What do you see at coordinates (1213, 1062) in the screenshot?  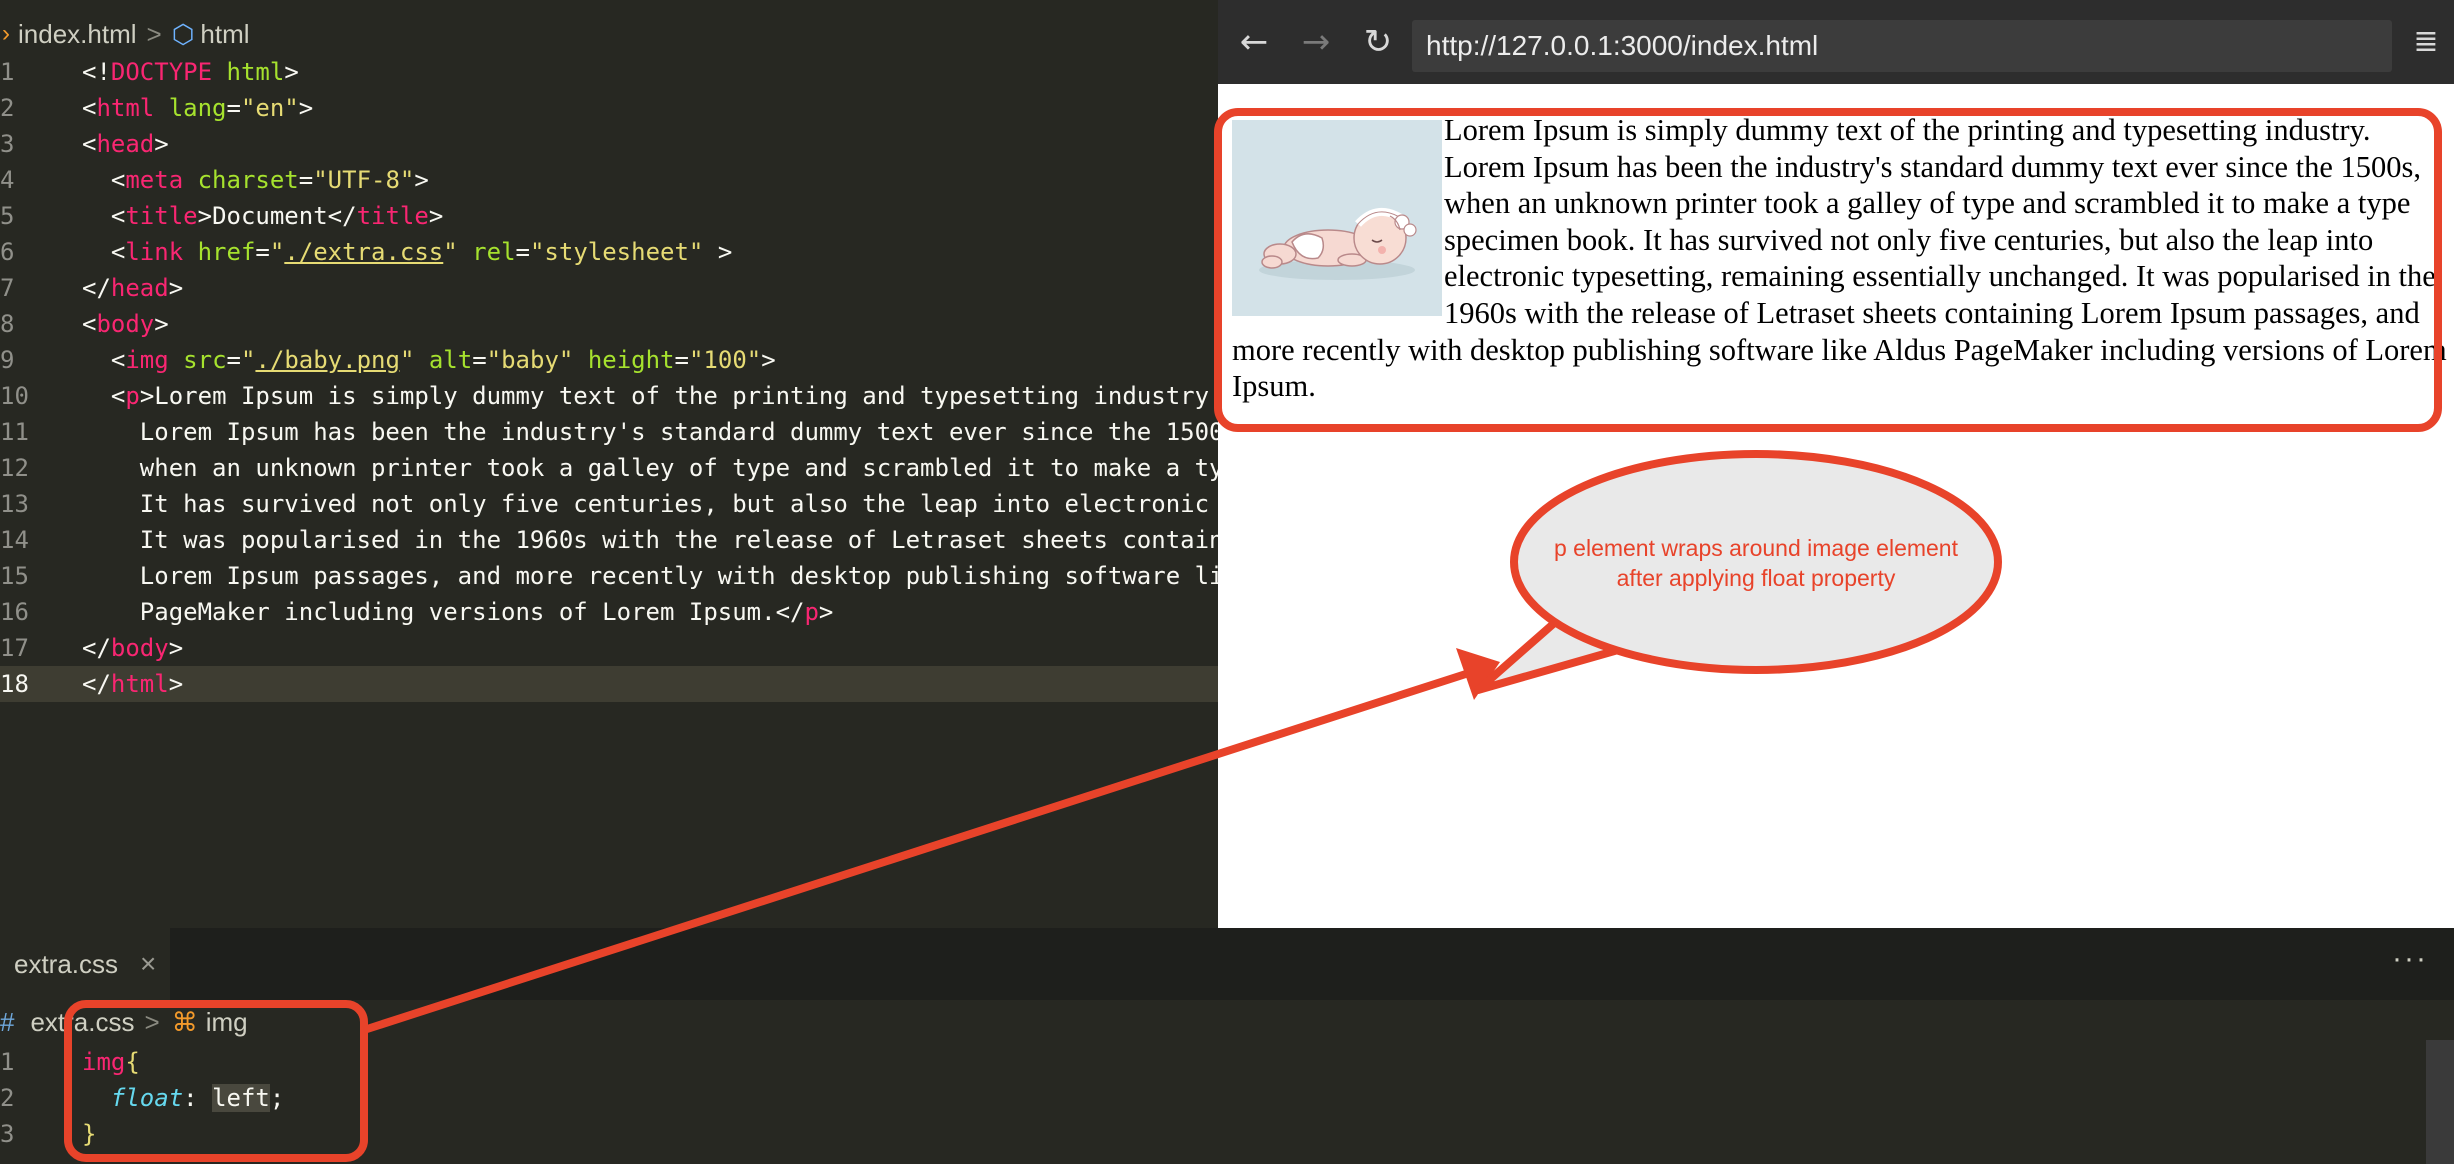 I see `code-line: 1 img{` at bounding box center [1213, 1062].